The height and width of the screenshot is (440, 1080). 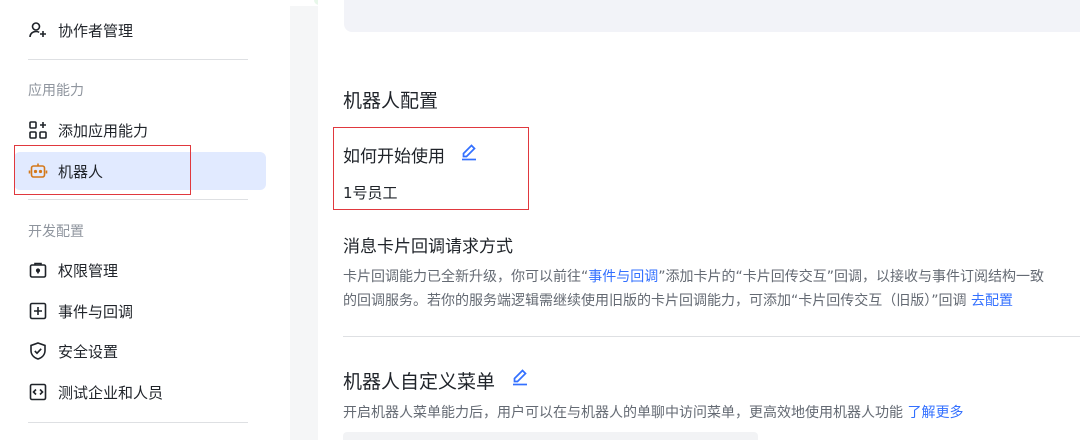 What do you see at coordinates (711, 336) in the screenshot?
I see `section-divider` at bounding box center [711, 336].